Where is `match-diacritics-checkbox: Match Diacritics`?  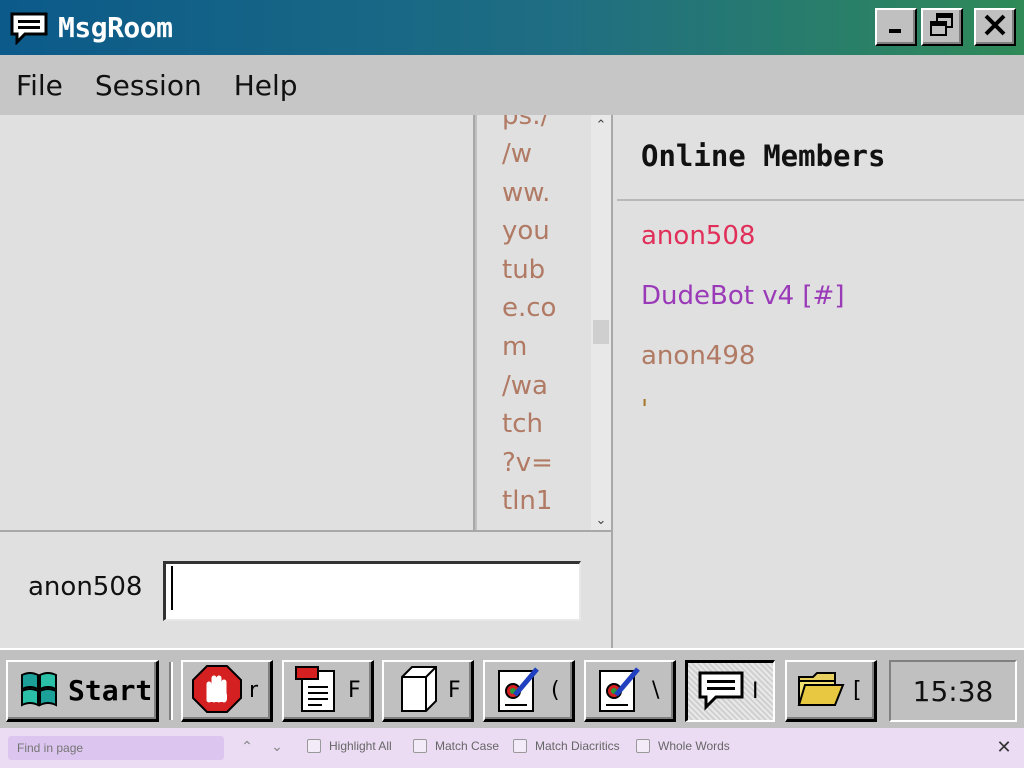 match-diacritics-checkbox: Match Diacritics is located at coordinates (566, 746).